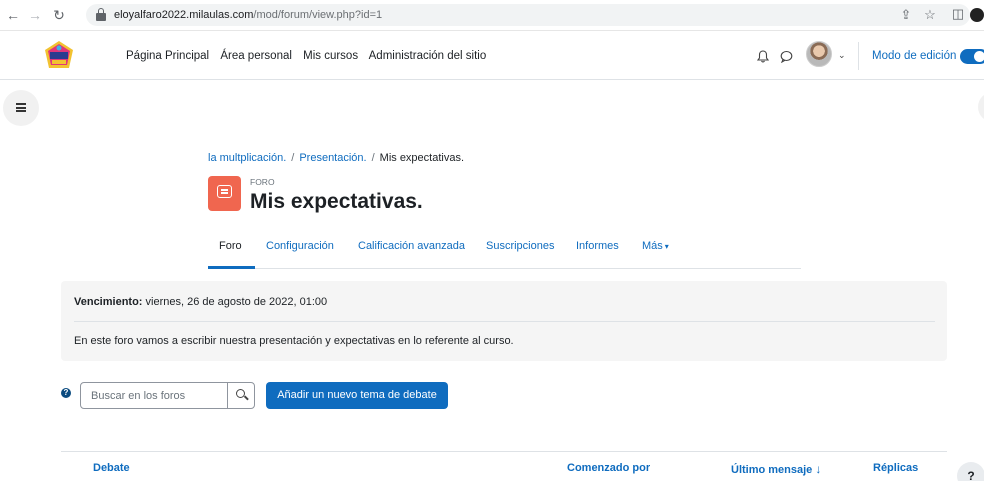  I want to click on chevron-down-icon: ⌄, so click(842, 55).